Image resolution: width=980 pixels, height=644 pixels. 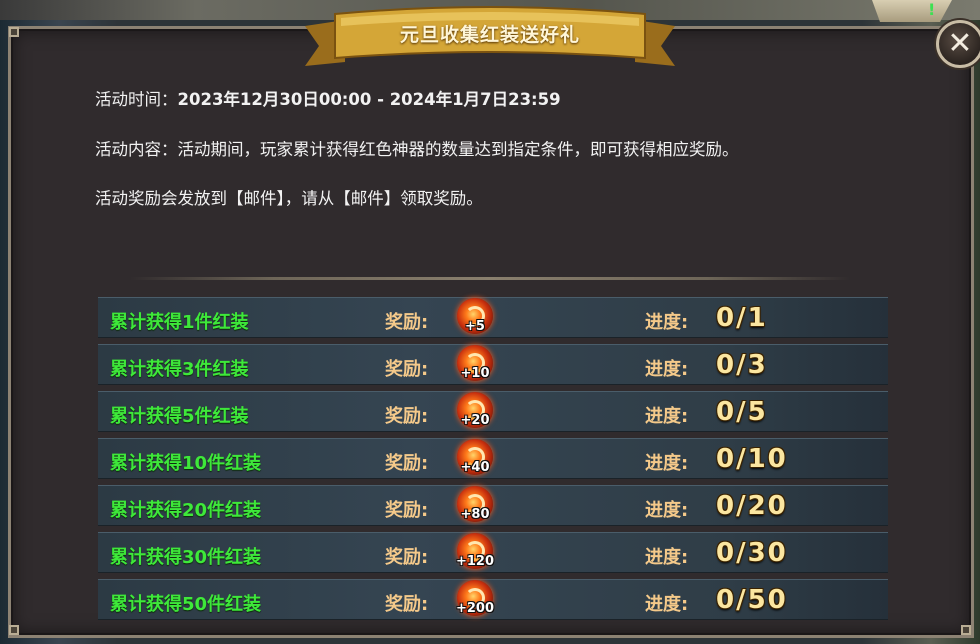 I want to click on reward-quantity: +80, so click(x=475, y=514).